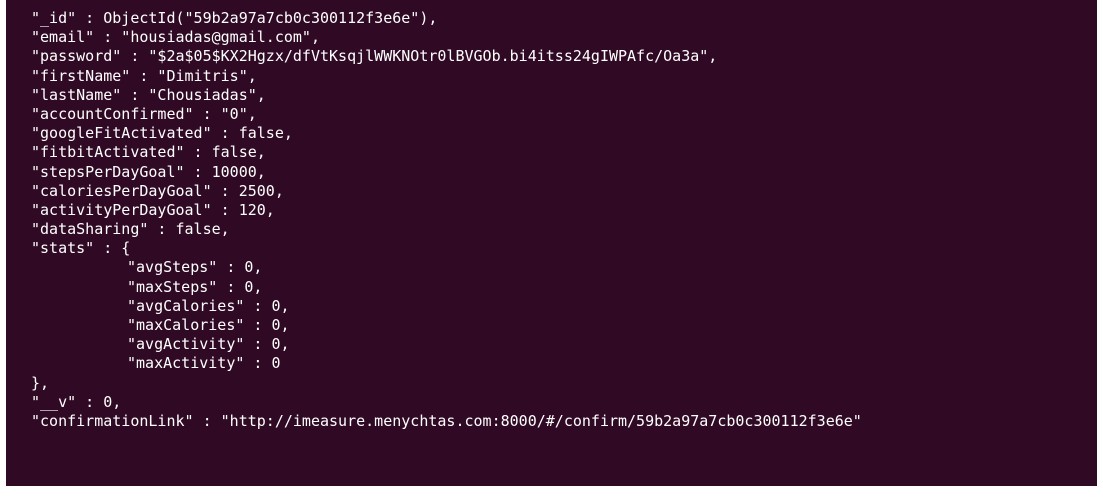 This screenshot has width=1103, height=500. Describe the element at coordinates (564, 325) in the screenshot. I see `document-line: "maxCalories" : 0,` at that location.